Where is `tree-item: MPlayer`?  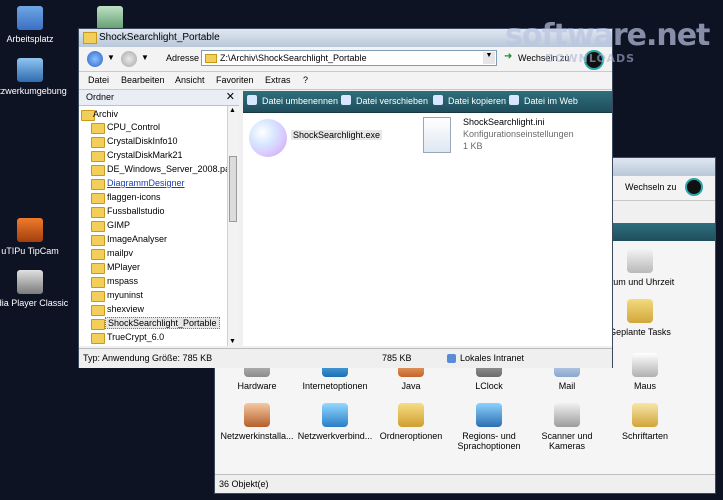
tree-item: MPlayer is located at coordinates (153, 267).